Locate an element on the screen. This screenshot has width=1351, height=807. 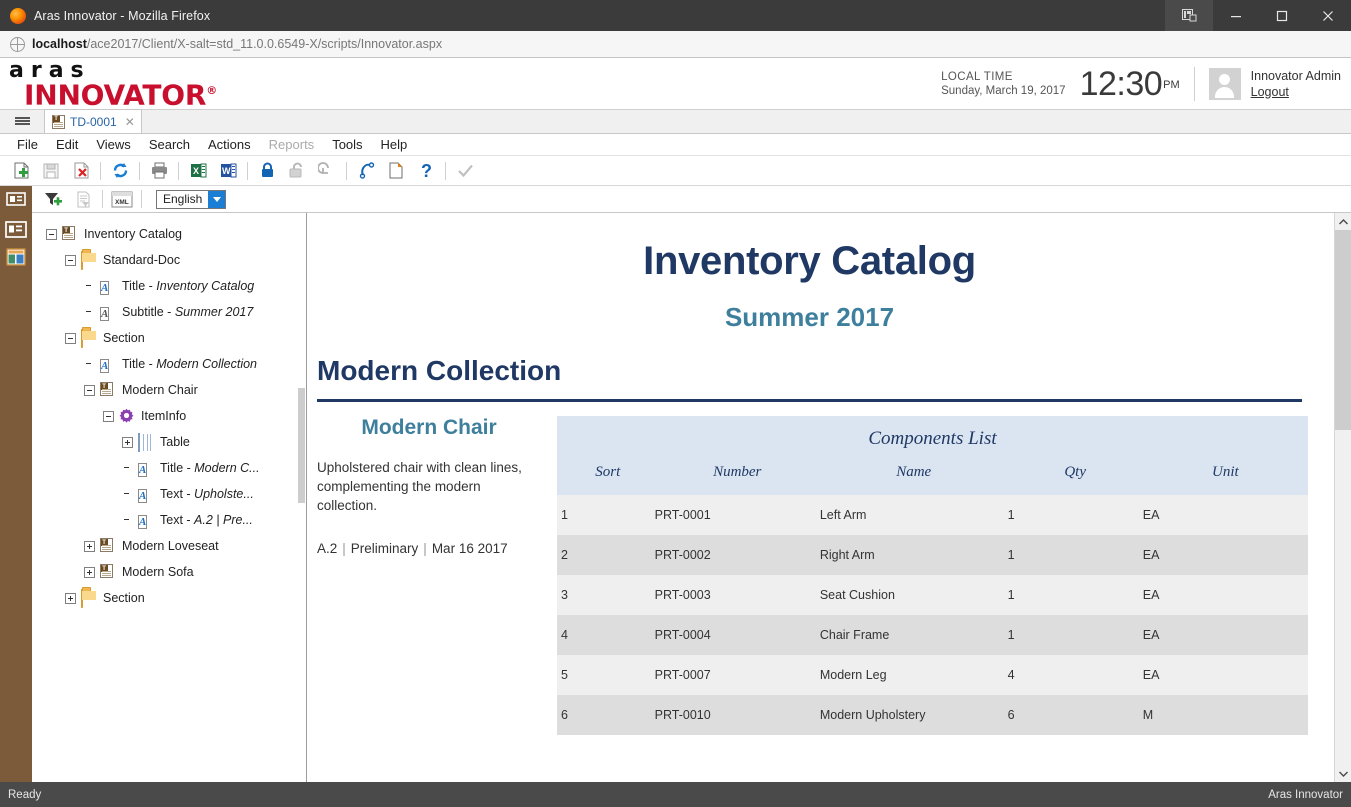
account-manager-icon is located at coordinates (1189, 15).